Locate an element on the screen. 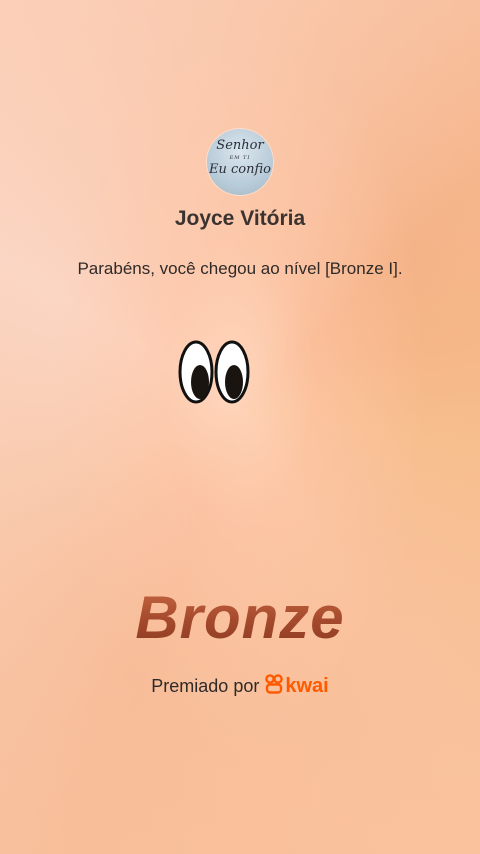 This screenshot has width=480, height=854. kwai-logo-icon is located at coordinates (274, 686).